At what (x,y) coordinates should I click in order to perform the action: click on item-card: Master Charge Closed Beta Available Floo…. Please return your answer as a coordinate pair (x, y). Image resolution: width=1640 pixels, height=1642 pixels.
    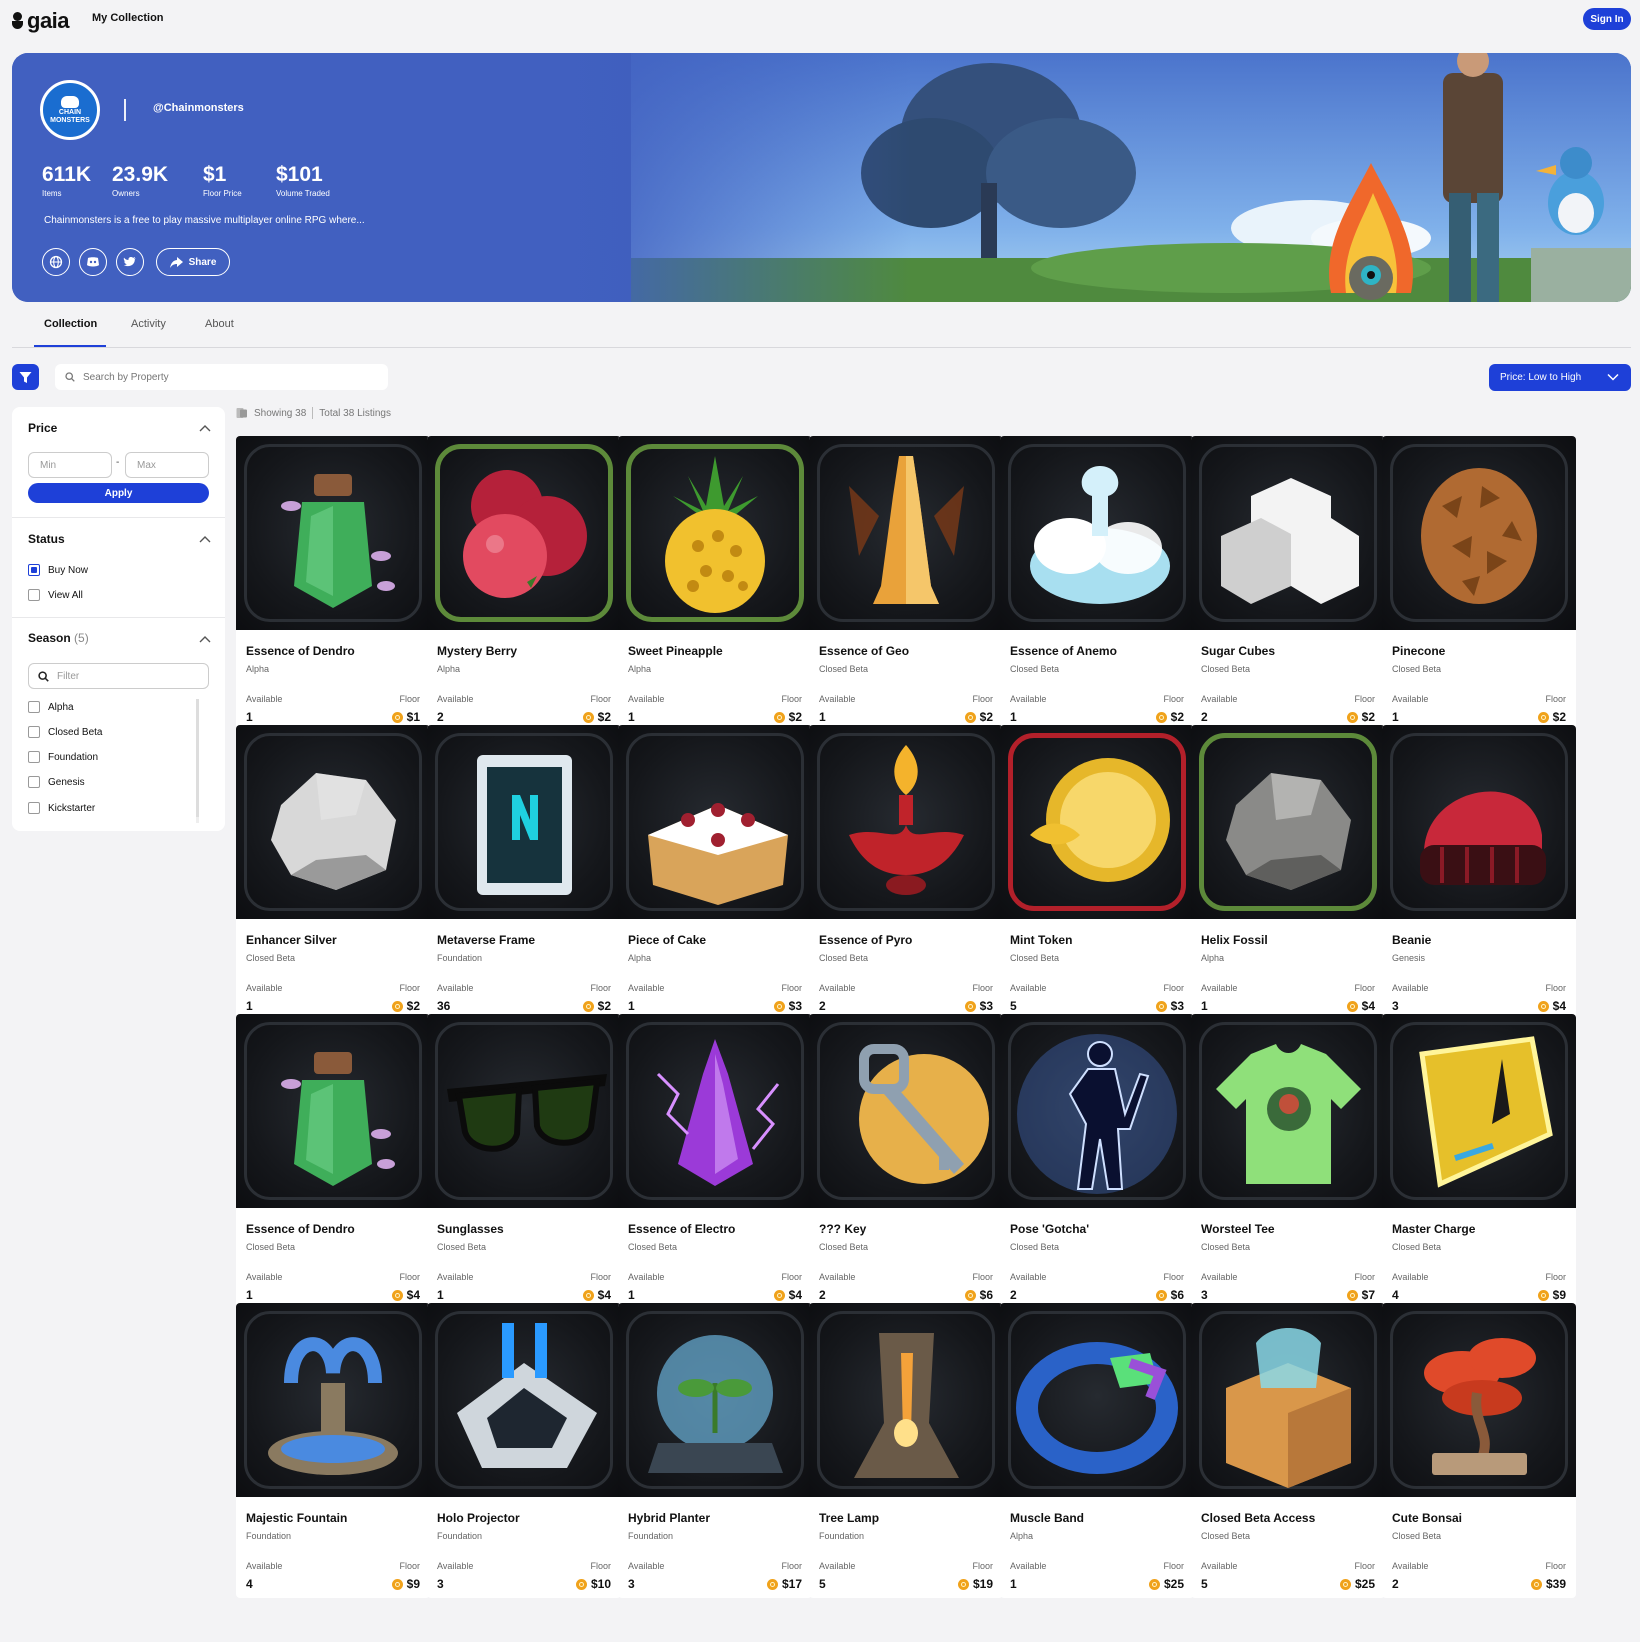
    Looking at the image, I should click on (1479, 1161).